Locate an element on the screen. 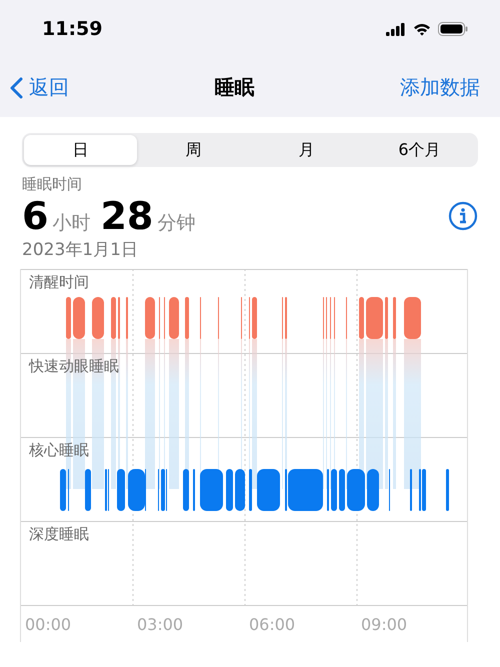 This screenshot has height=667, width=500. summary-label: 睡眠时间 is located at coordinates (52, 184).